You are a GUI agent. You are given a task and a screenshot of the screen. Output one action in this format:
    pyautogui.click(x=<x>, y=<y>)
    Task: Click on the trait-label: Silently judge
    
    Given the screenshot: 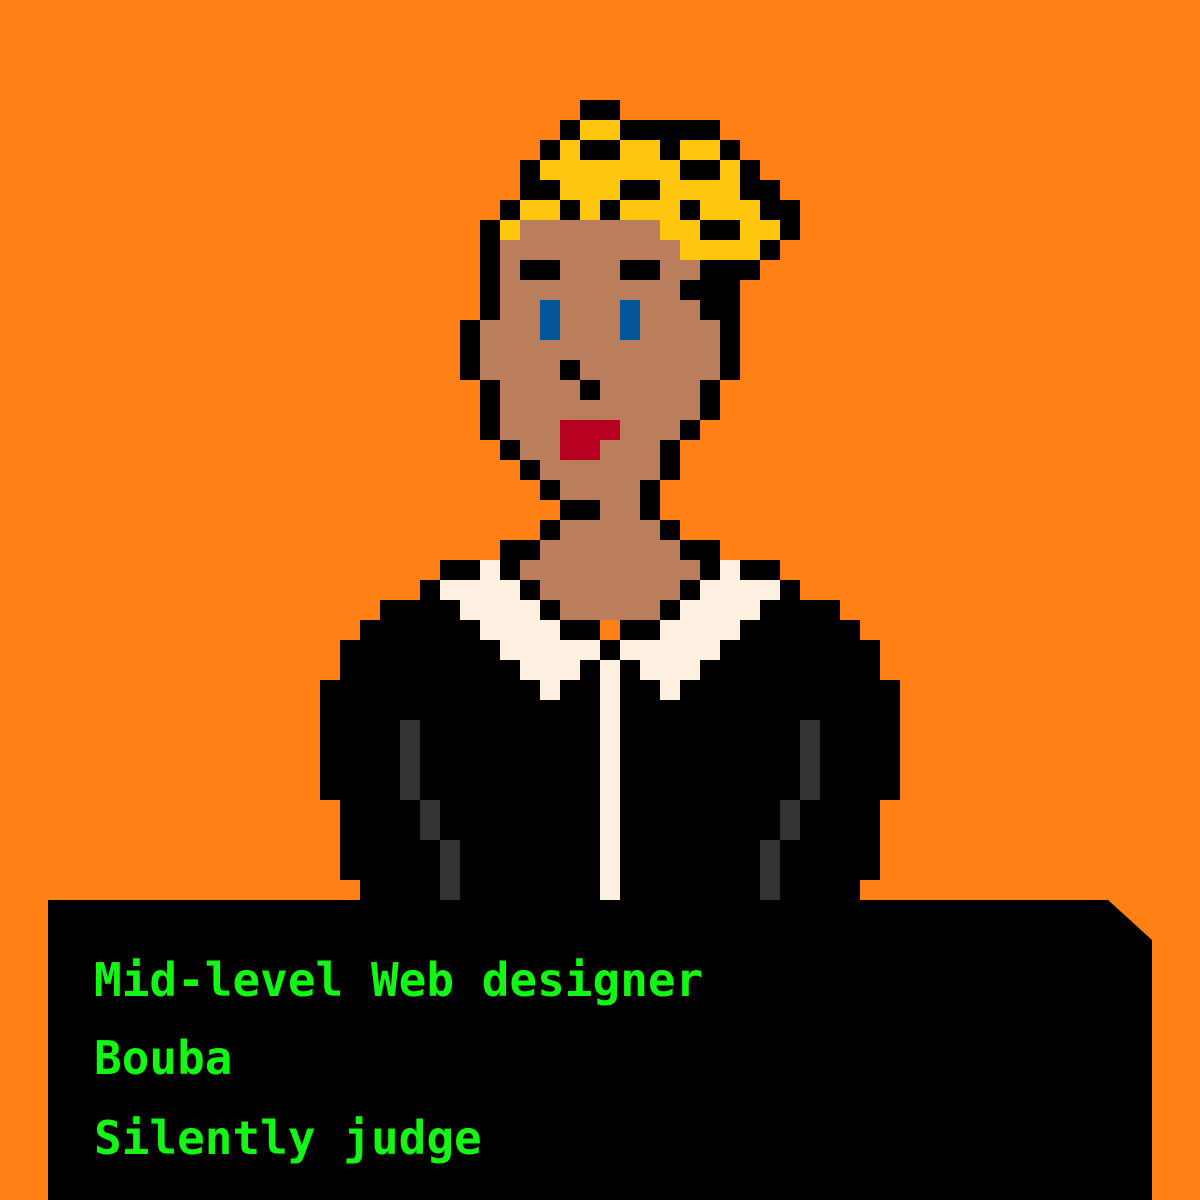 What is the action you would take?
    pyautogui.click(x=288, y=1138)
    